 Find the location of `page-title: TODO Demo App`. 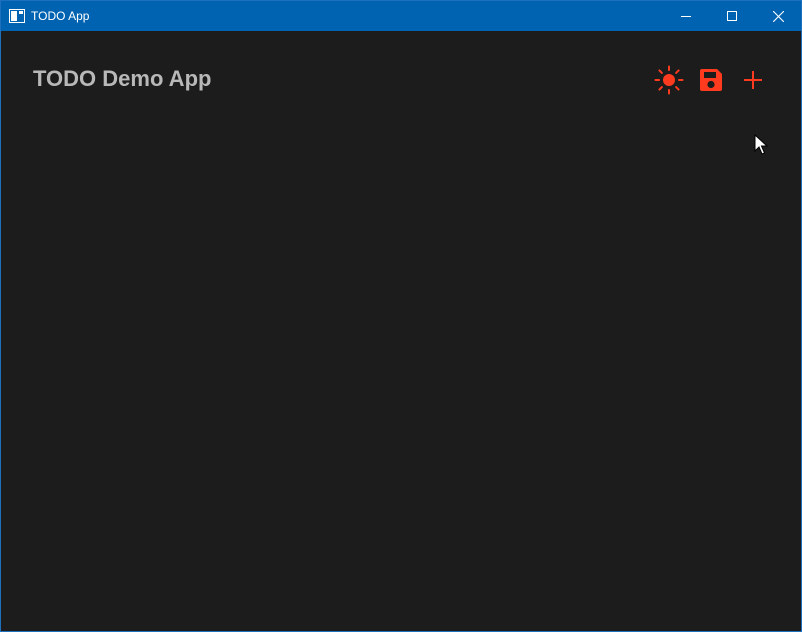

page-title: TODO Demo App is located at coordinates (122, 78).